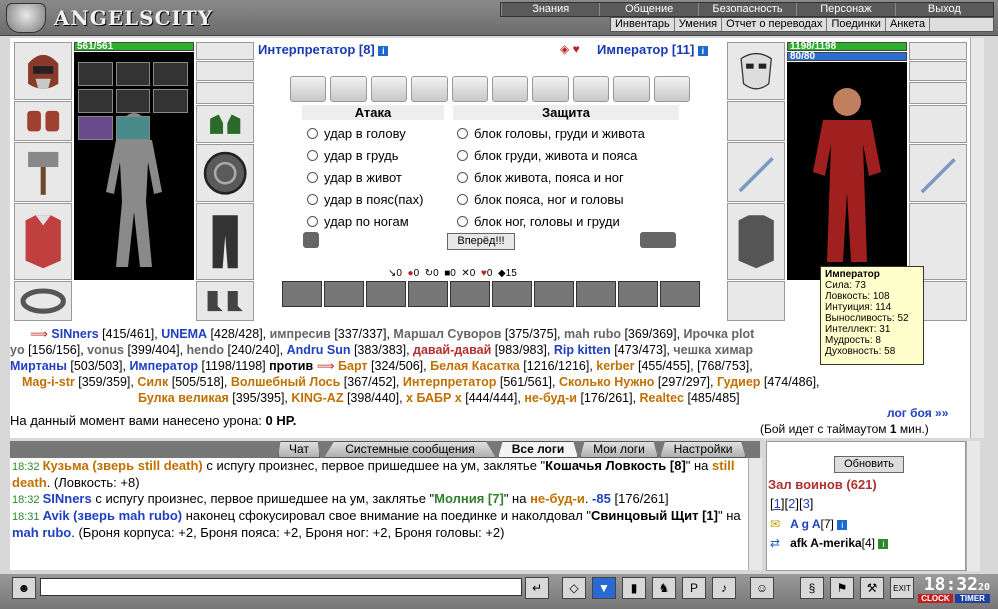 The image size is (998, 609). What do you see at coordinates (648, 9) in the screenshot?
I see `menu-communication: Общение` at bounding box center [648, 9].